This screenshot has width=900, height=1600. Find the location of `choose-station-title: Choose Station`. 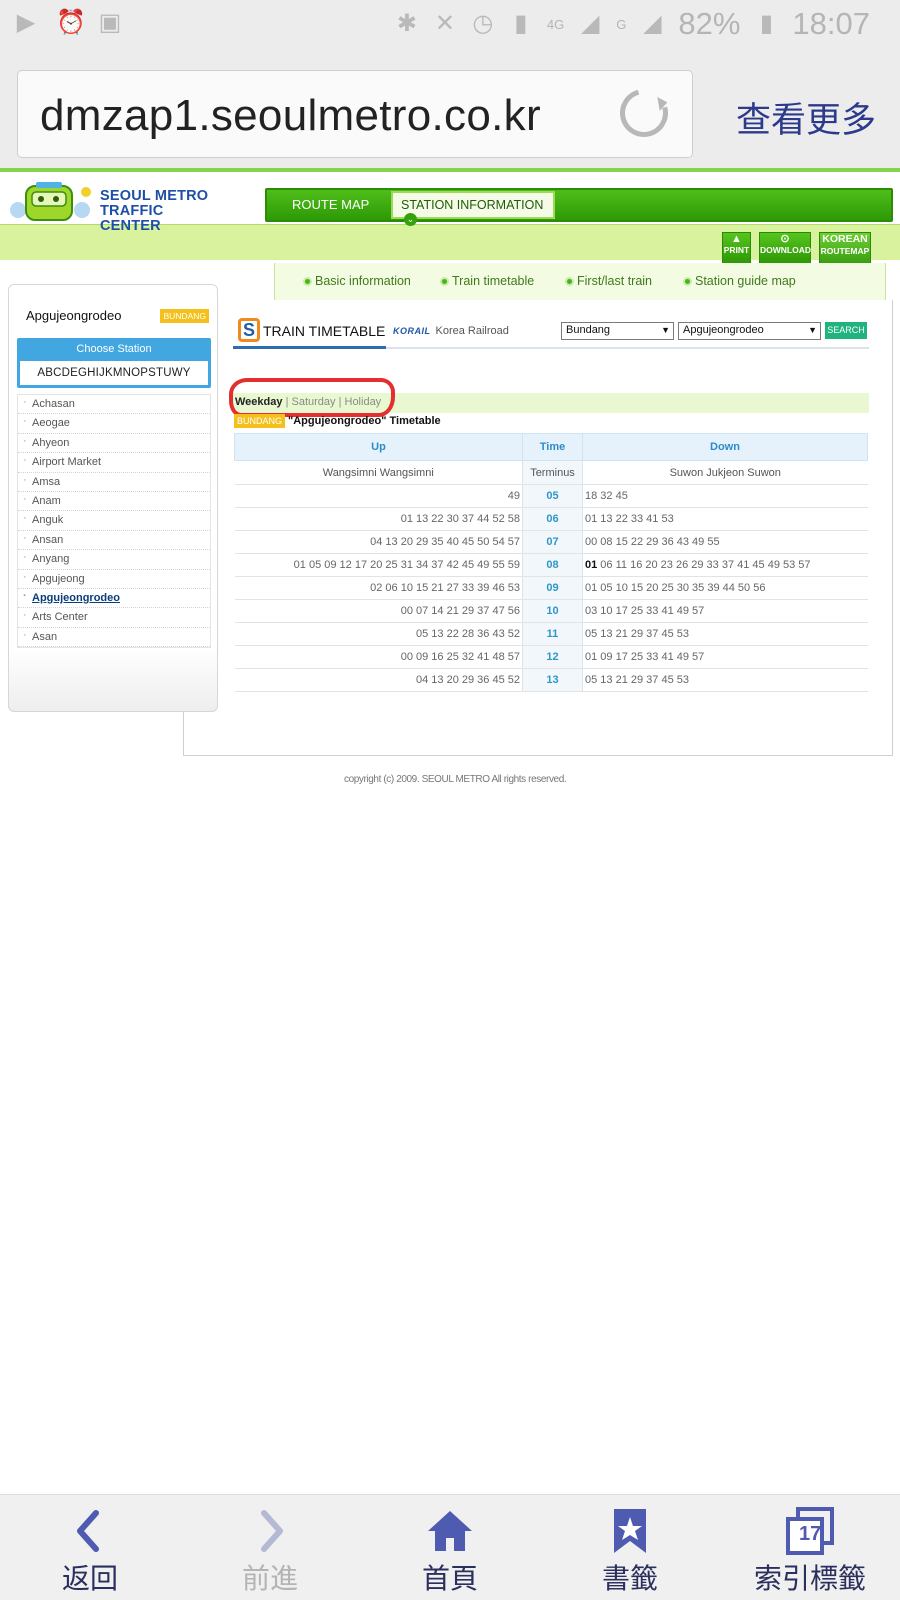

choose-station-title: Choose Station is located at coordinates (114, 349).